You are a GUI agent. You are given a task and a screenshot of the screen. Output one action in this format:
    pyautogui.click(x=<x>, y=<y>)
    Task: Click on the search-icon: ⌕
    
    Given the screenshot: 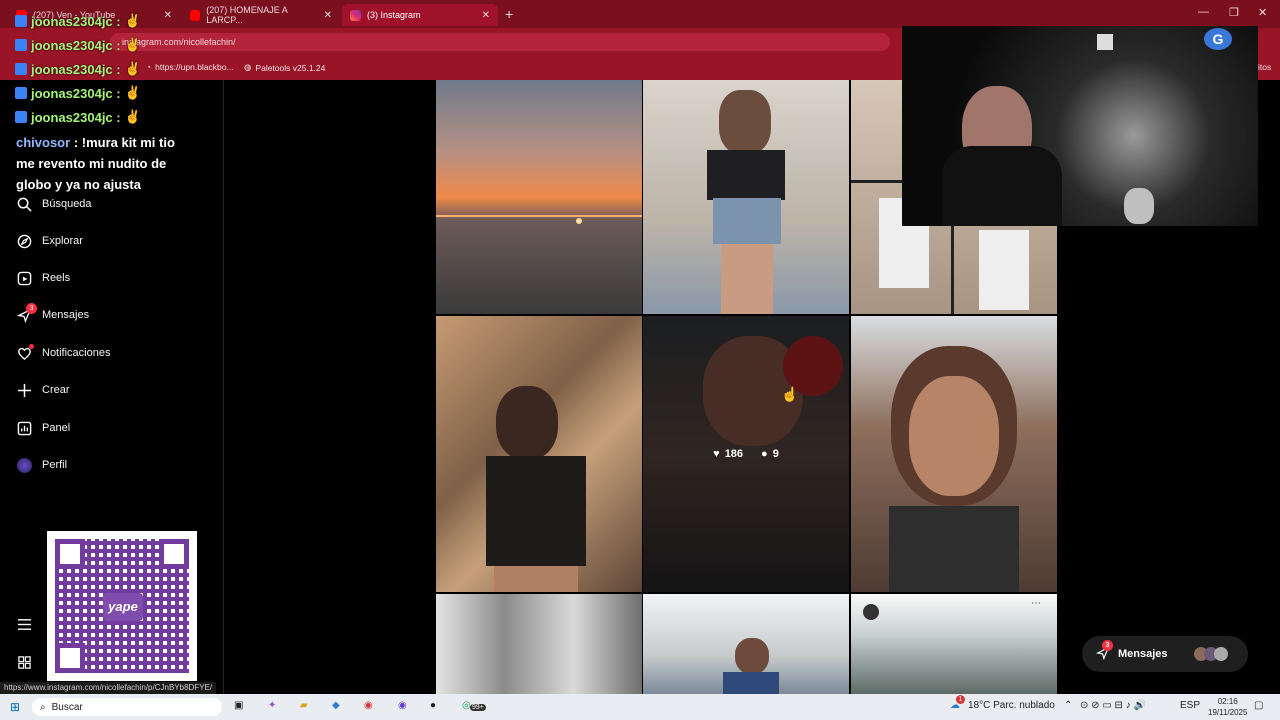 What is the action you would take?
    pyautogui.click(x=43, y=707)
    